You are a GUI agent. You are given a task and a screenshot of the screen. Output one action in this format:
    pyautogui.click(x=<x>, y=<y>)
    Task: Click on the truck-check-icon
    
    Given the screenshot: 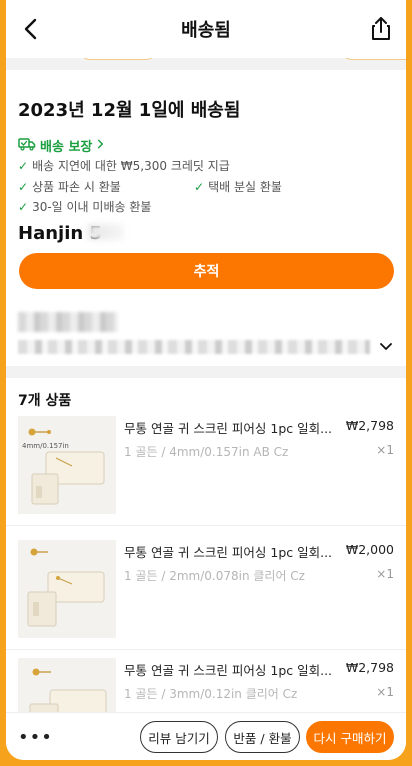 What is the action you would take?
    pyautogui.click(x=27, y=146)
    